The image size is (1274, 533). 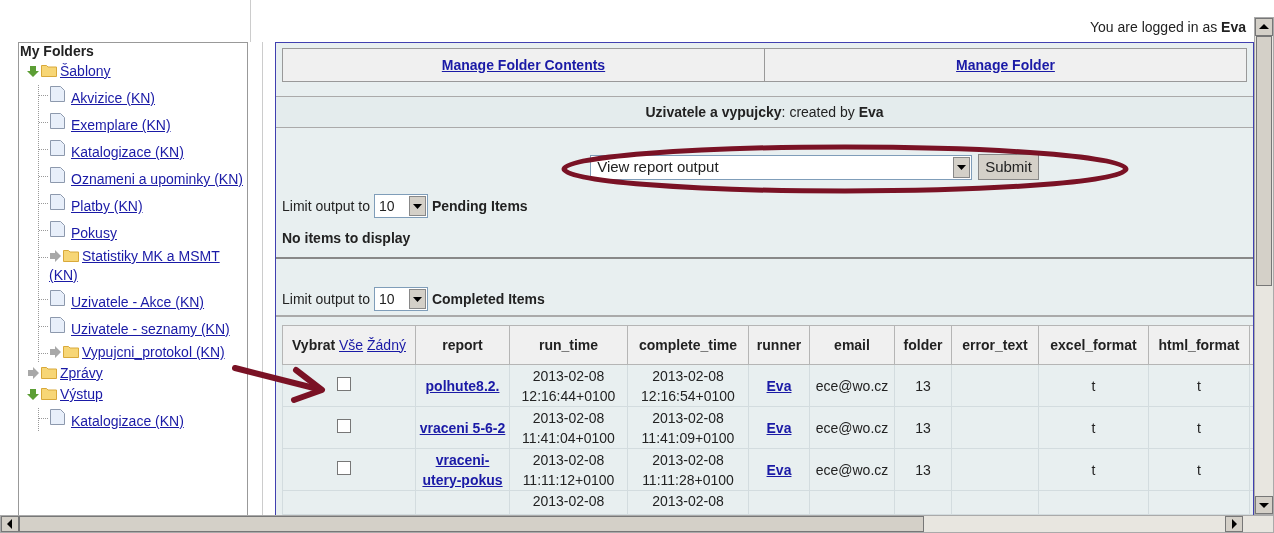 What do you see at coordinates (146, 231) in the screenshot?
I see `report-link: Pokusy` at bounding box center [146, 231].